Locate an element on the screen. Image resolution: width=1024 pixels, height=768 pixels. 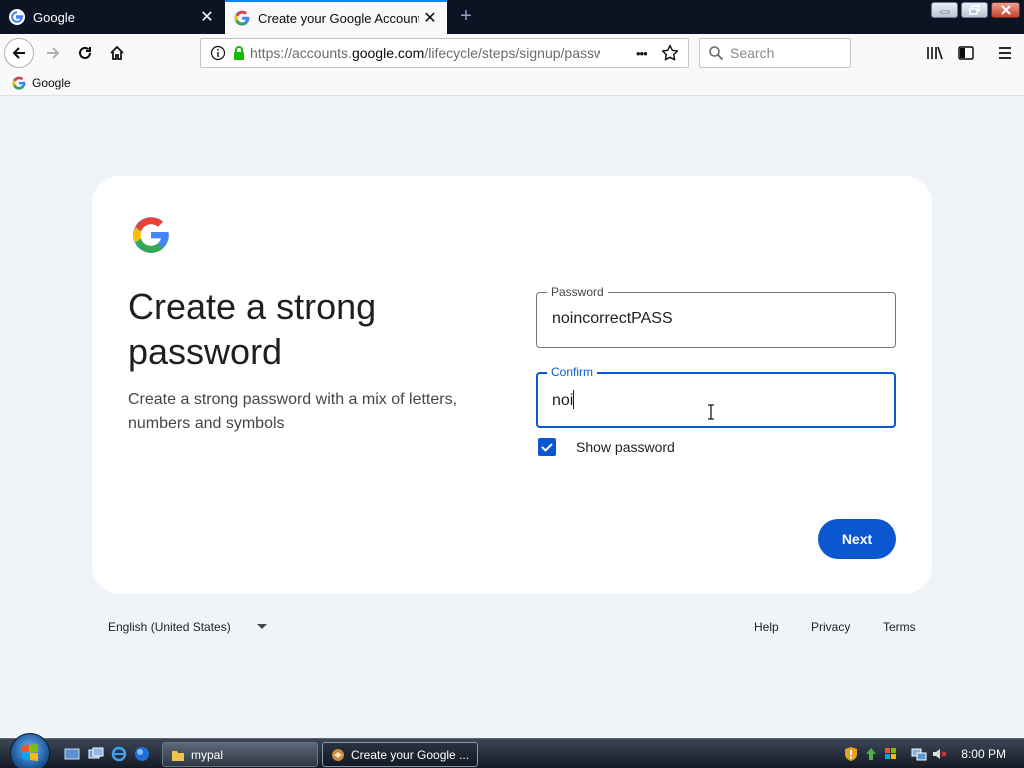
switch-windows-icon is located at coordinates (96, 754).